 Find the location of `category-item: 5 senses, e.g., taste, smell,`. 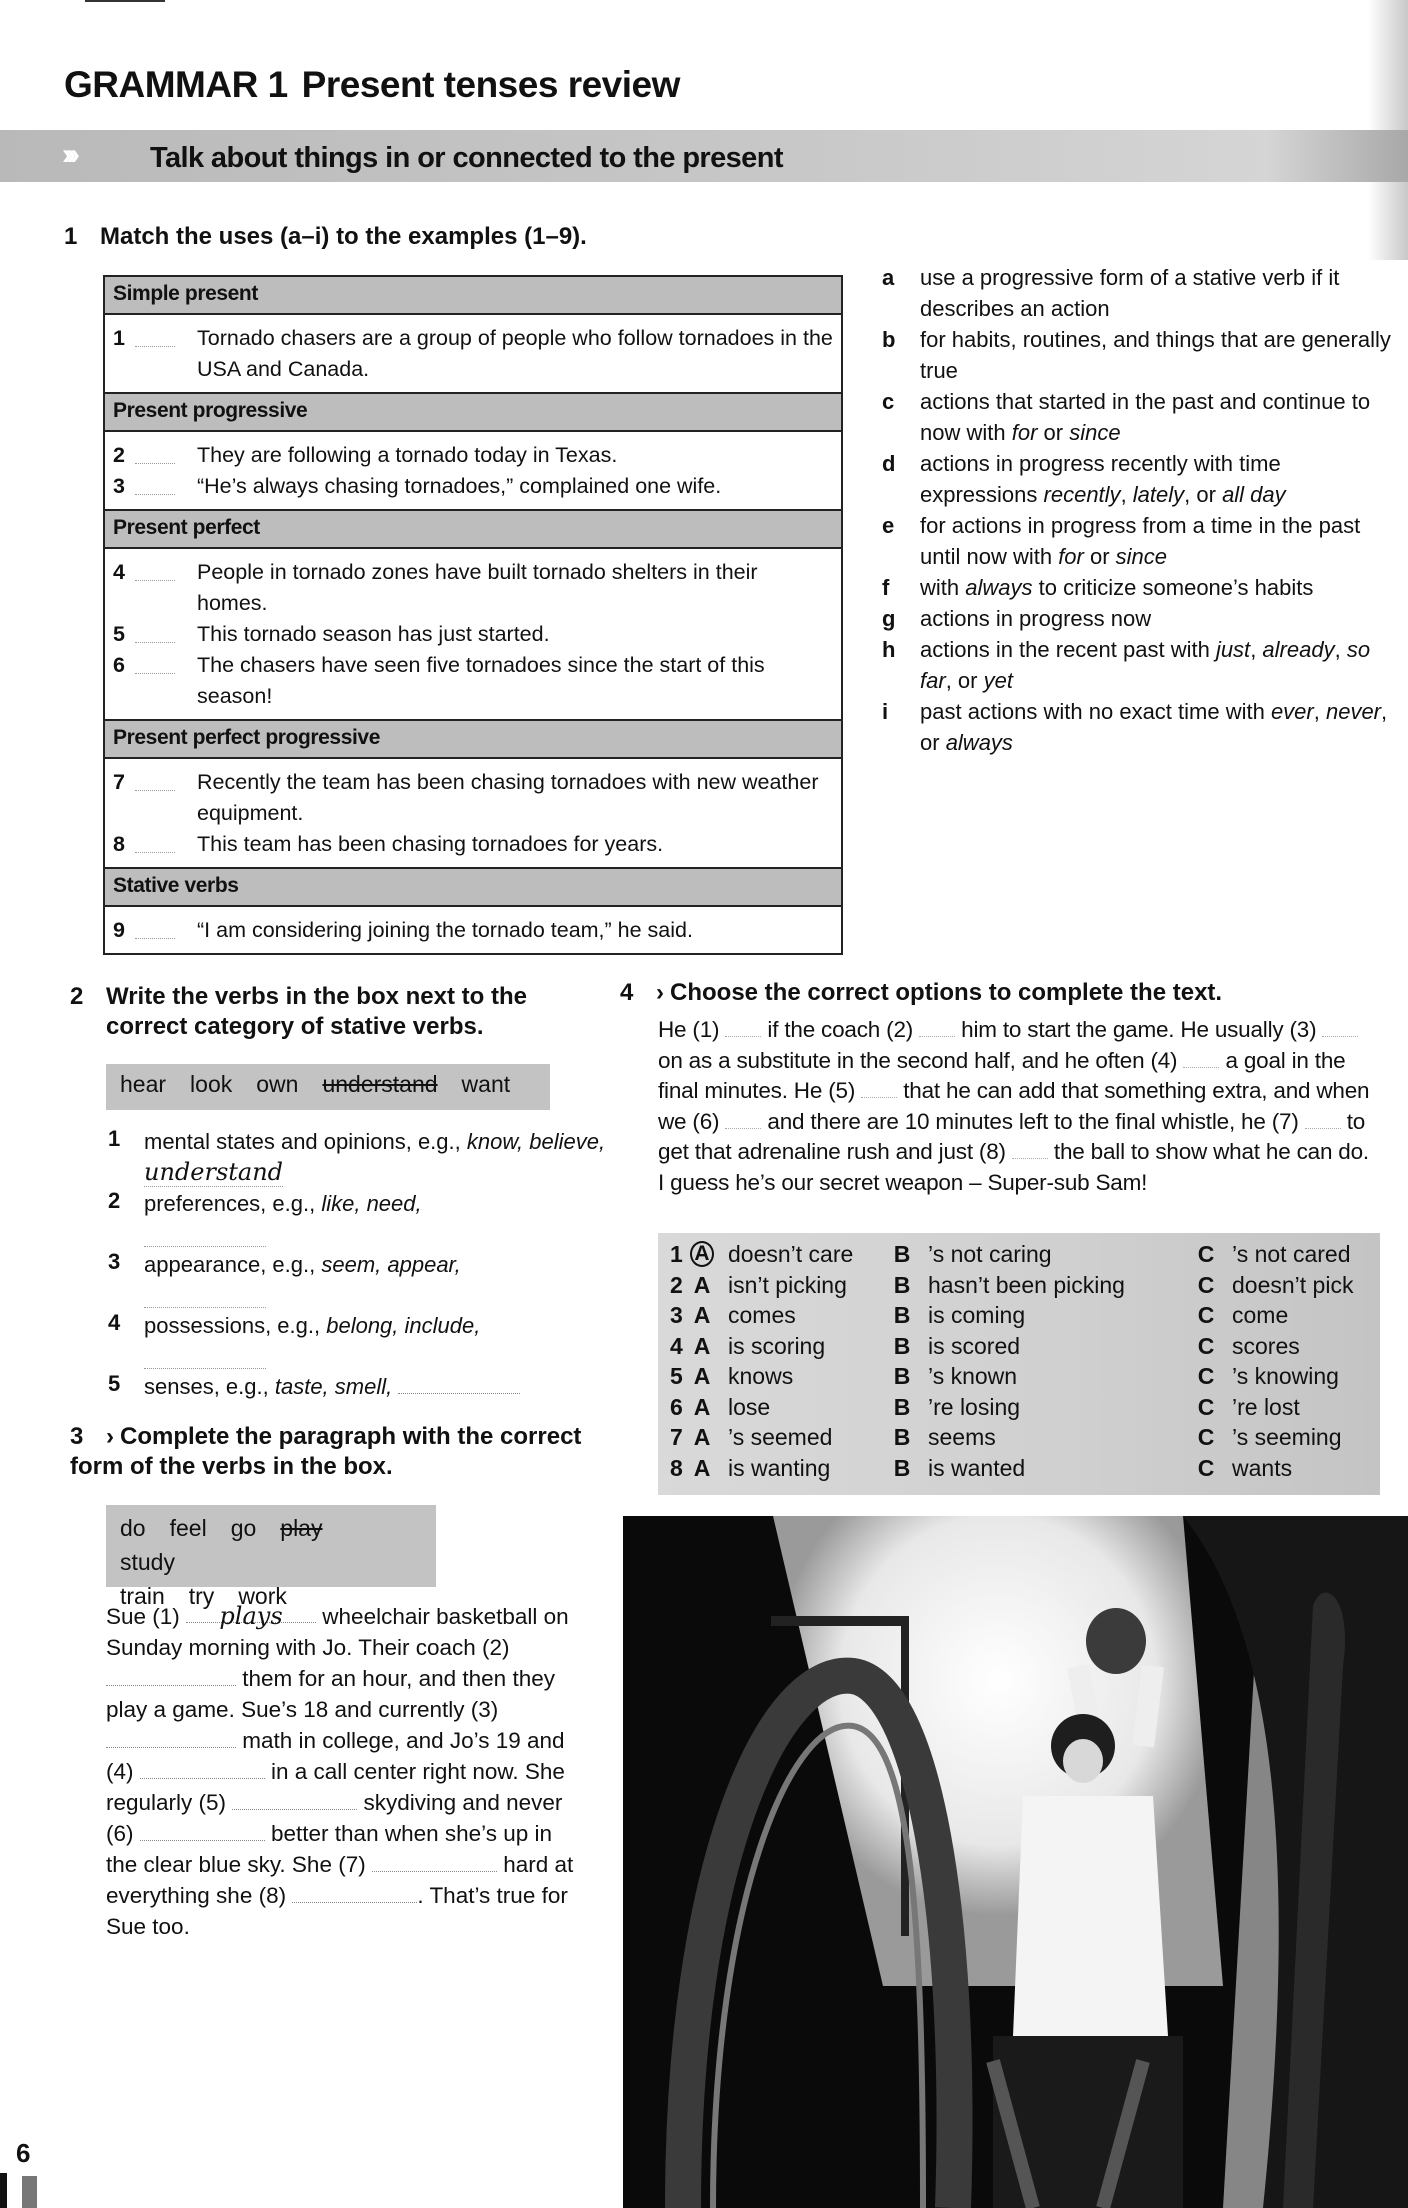

category-item: 5 senses, e.g., taste, smell, is located at coordinates (358, 1386).